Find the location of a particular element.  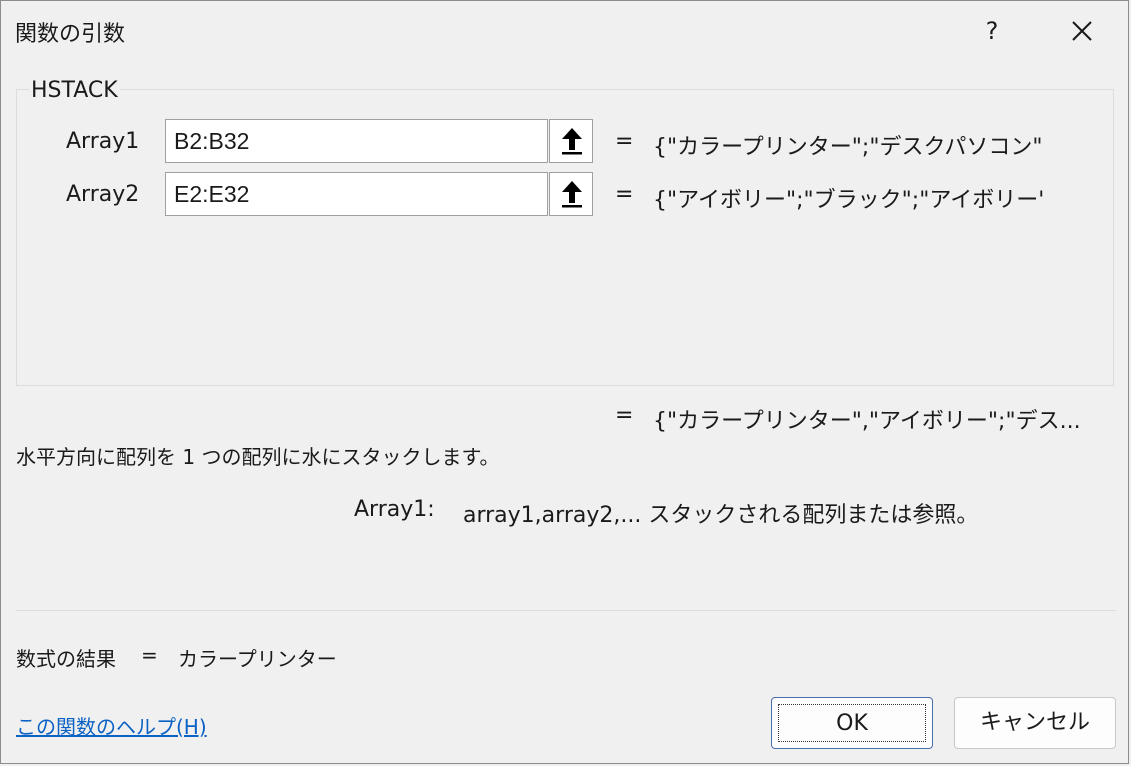

array2-collapse-button is located at coordinates (571, 194).